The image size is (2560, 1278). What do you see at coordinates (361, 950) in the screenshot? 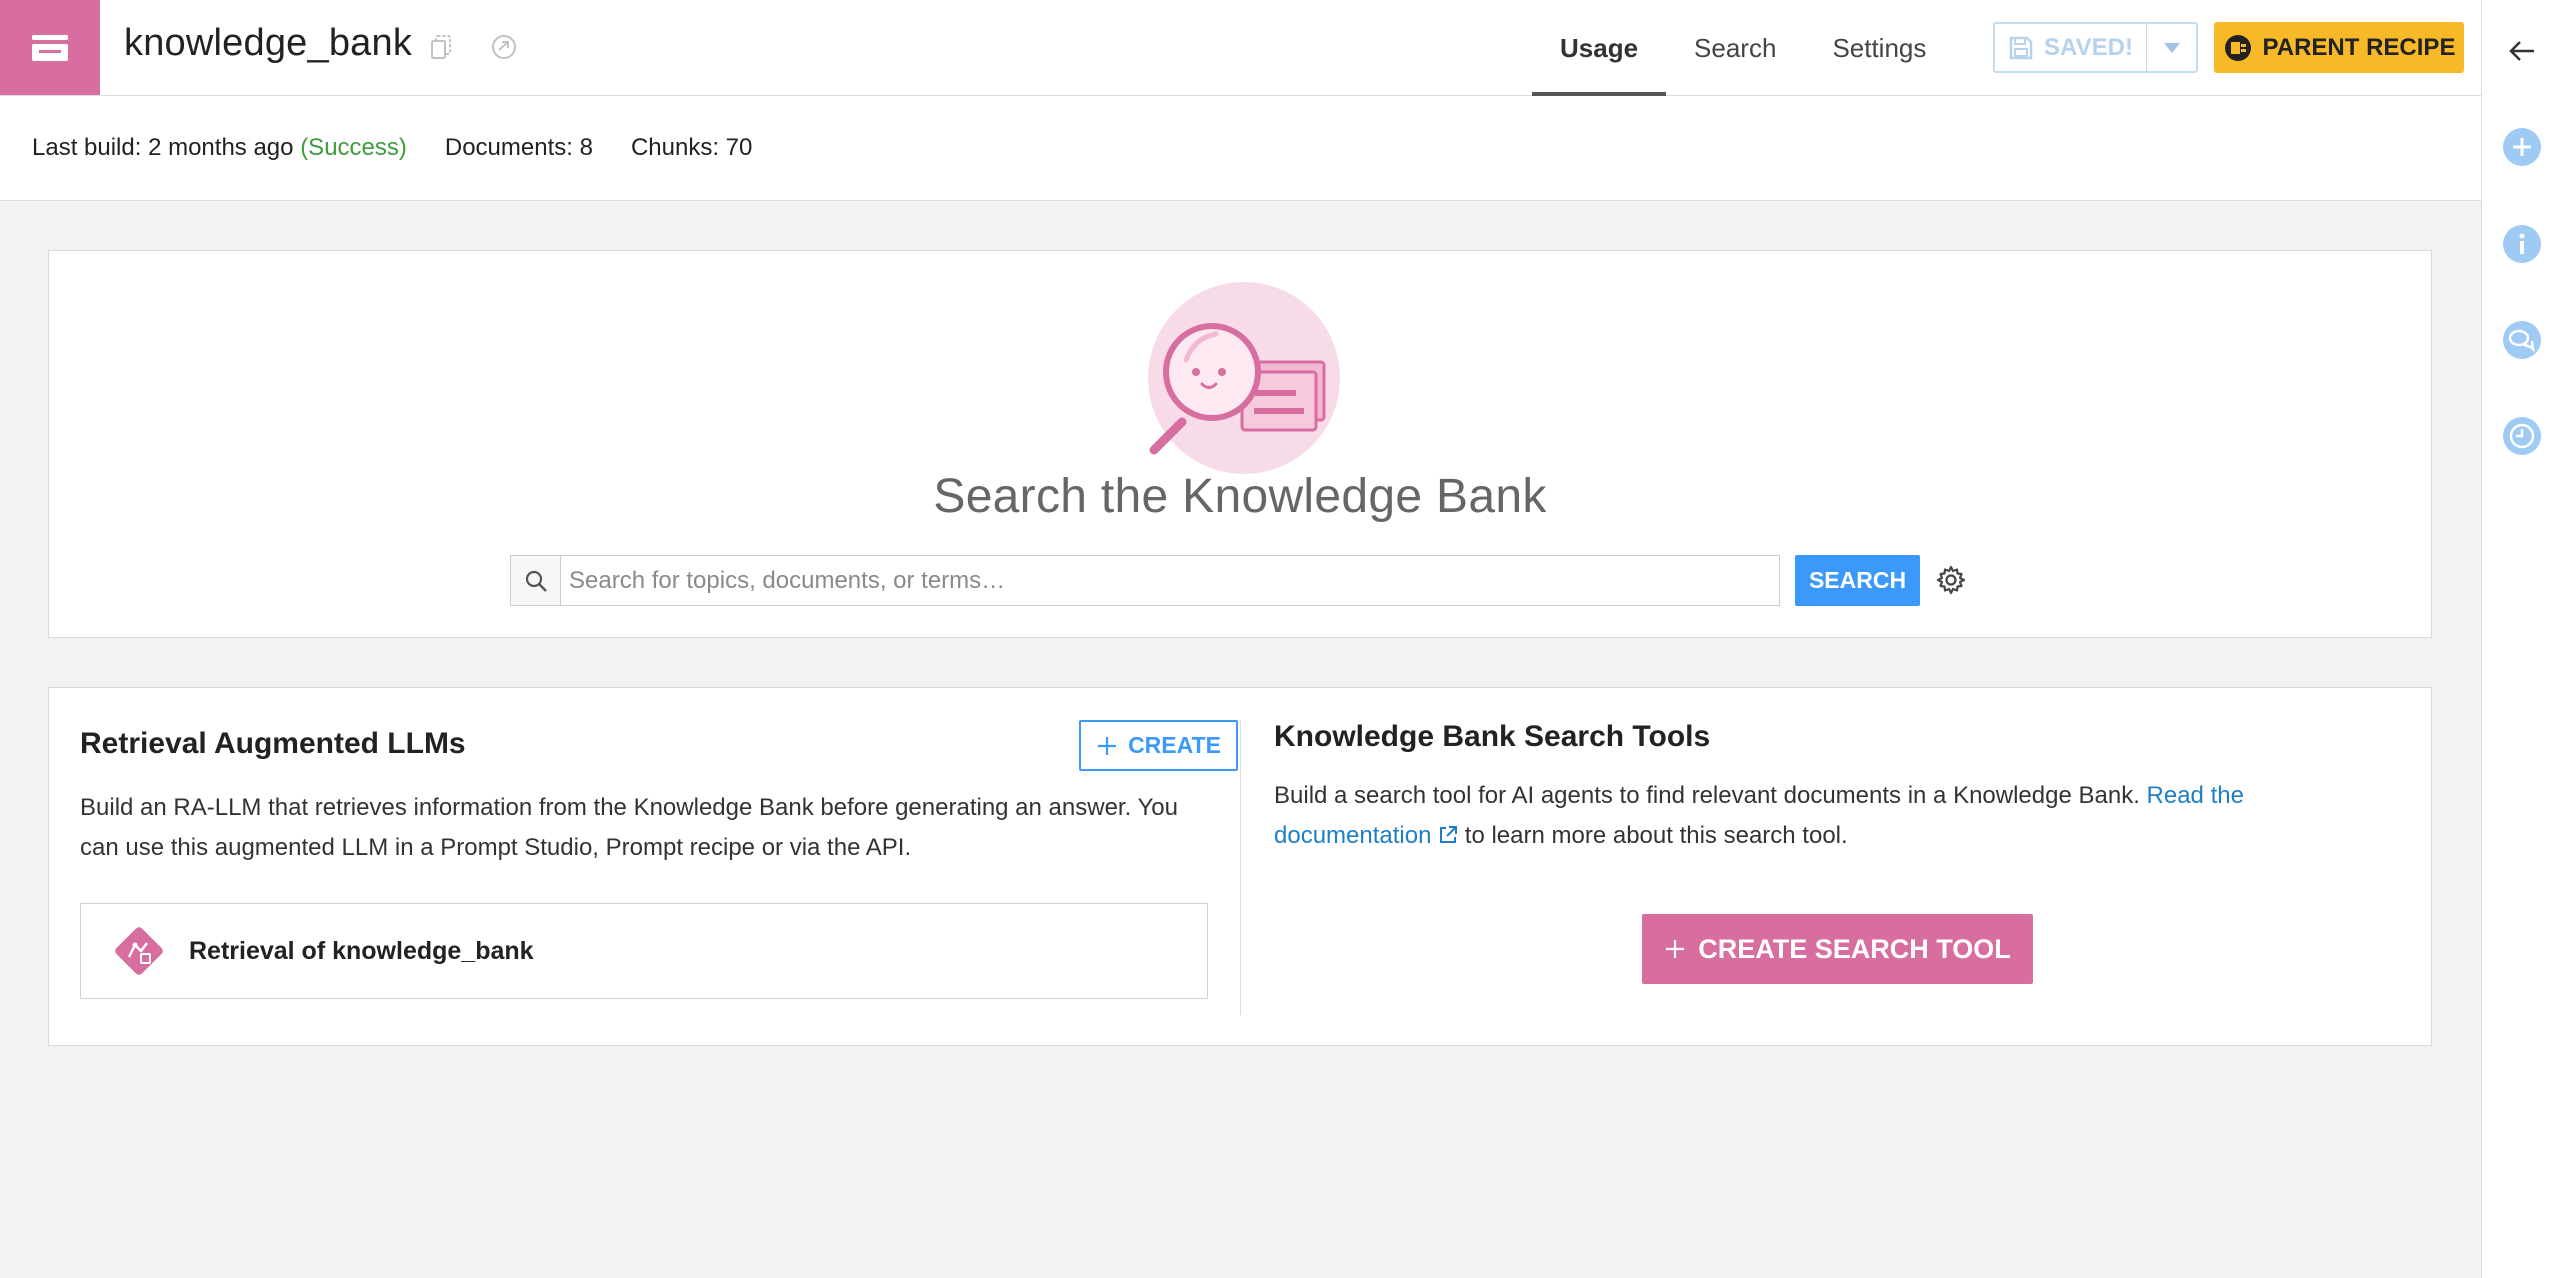
I see `rag-item-label: Retrieval of knowledge_bank` at bounding box center [361, 950].